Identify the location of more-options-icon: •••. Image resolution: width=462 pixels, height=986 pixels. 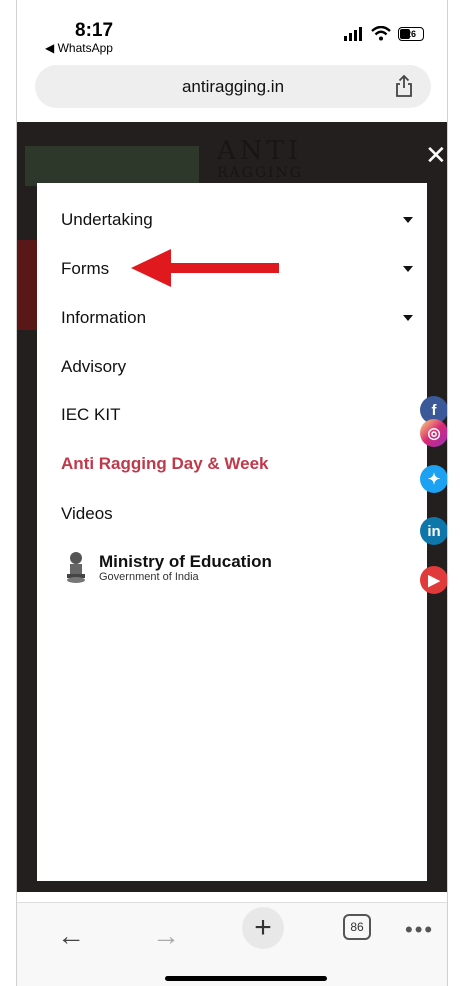
(419, 930).